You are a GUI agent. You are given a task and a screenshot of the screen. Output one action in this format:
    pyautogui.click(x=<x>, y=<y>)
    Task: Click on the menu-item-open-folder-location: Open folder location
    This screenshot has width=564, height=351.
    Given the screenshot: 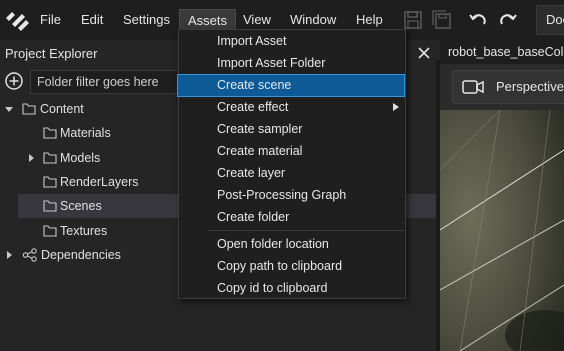 What is the action you would take?
    pyautogui.click(x=292, y=244)
    